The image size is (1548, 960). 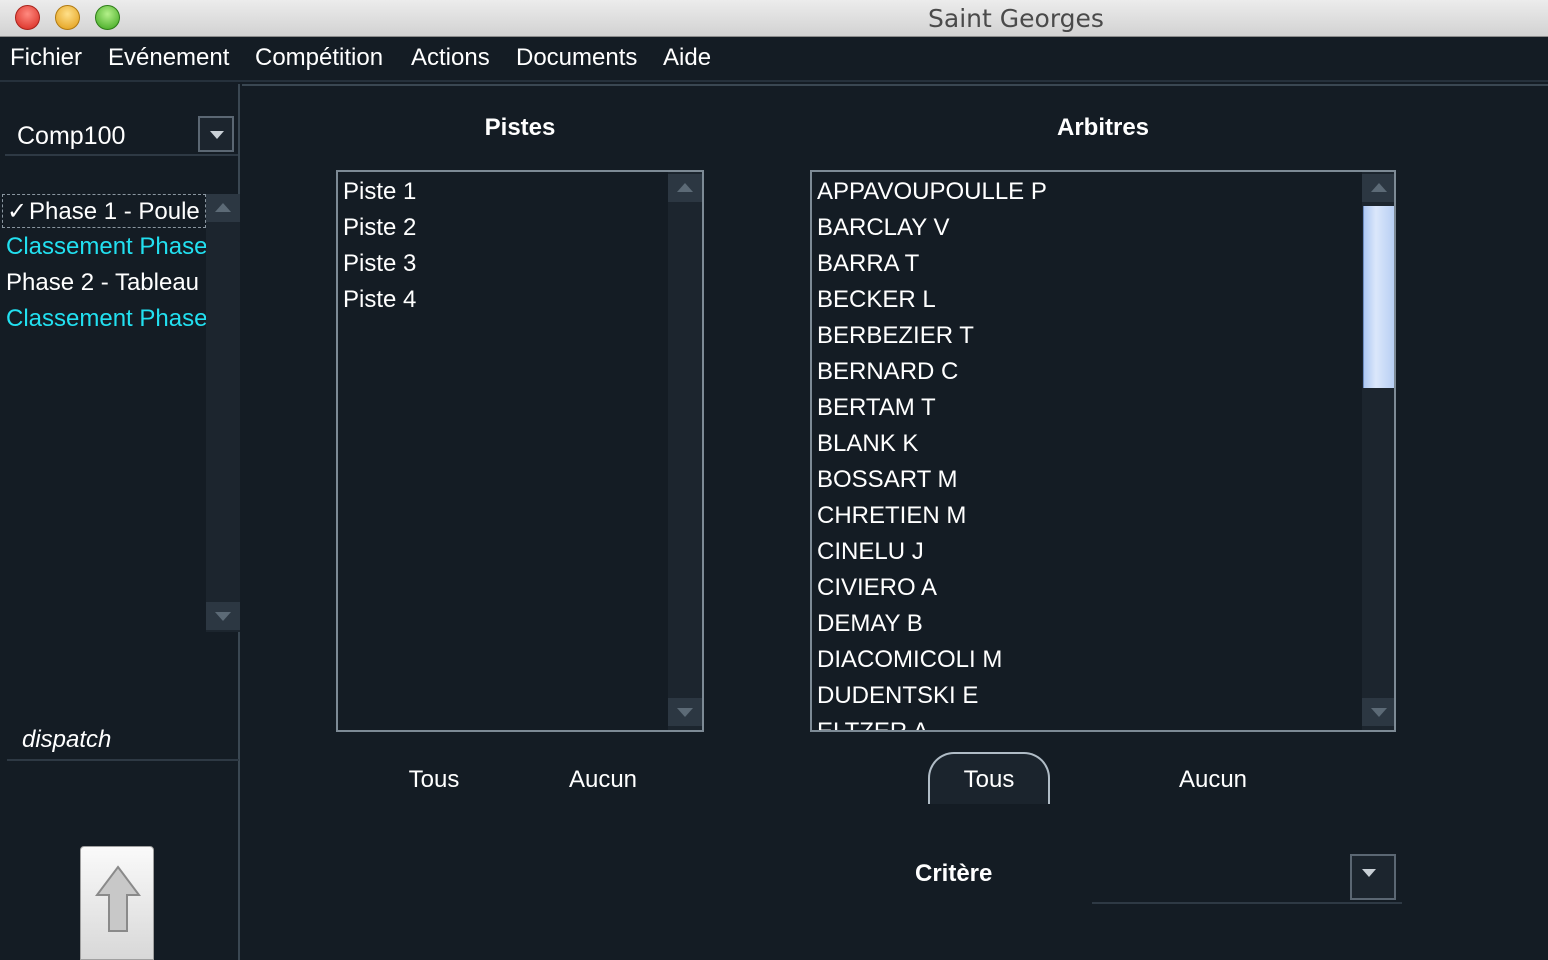 I want to click on critere-select-underline, so click(x=1247, y=903).